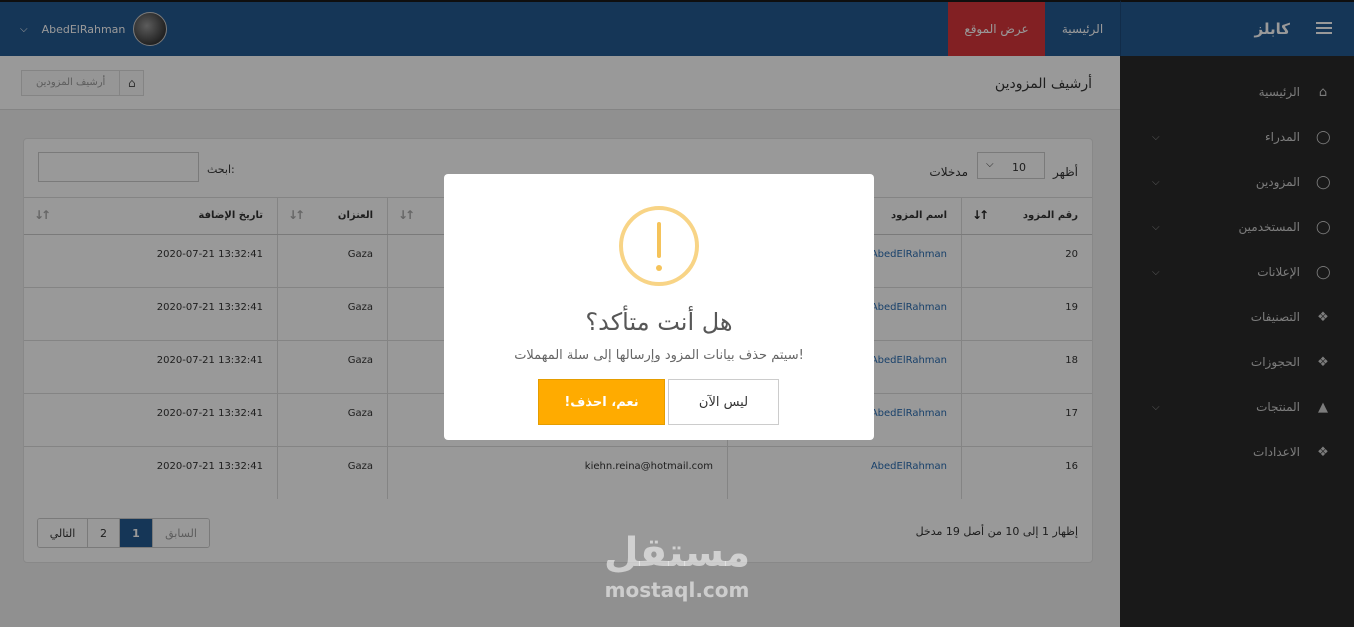 The height and width of the screenshot is (627, 1354). What do you see at coordinates (677, 590) in the screenshot?
I see `watermark-latin: mostaql.com` at bounding box center [677, 590].